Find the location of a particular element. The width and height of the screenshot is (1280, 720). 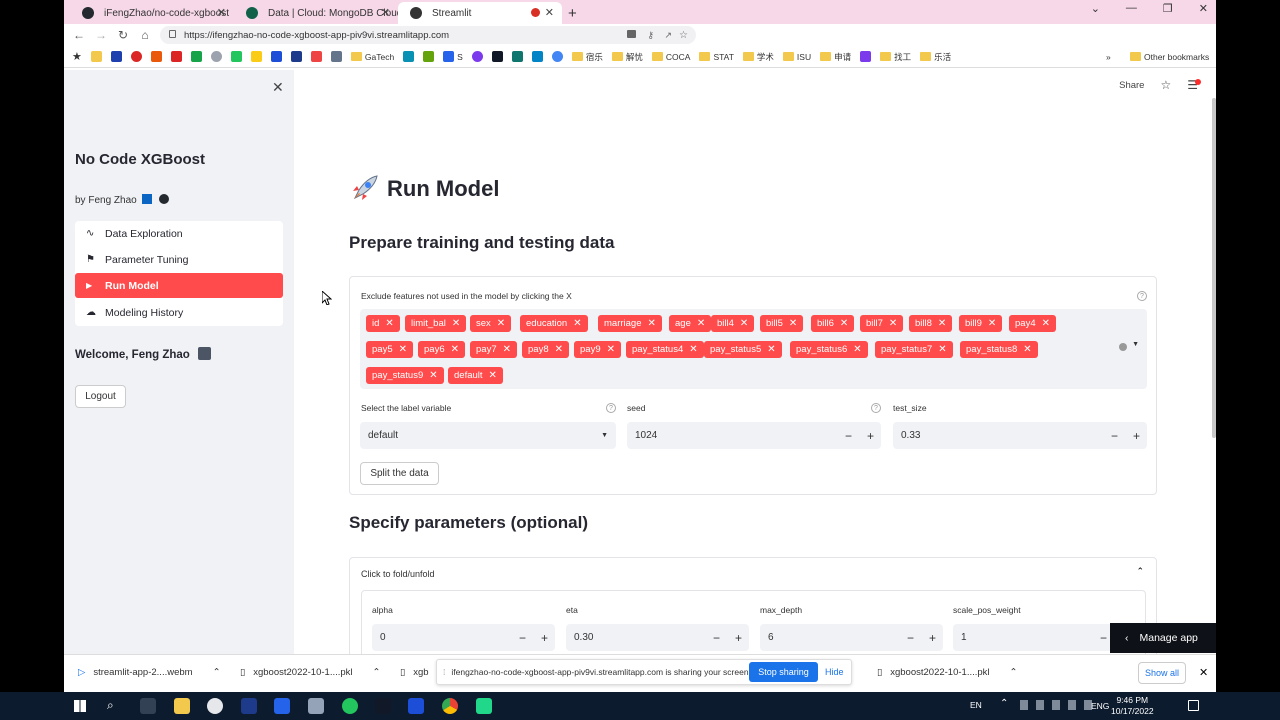

feature-chip: bill8 ✕ is located at coordinates (931, 323).